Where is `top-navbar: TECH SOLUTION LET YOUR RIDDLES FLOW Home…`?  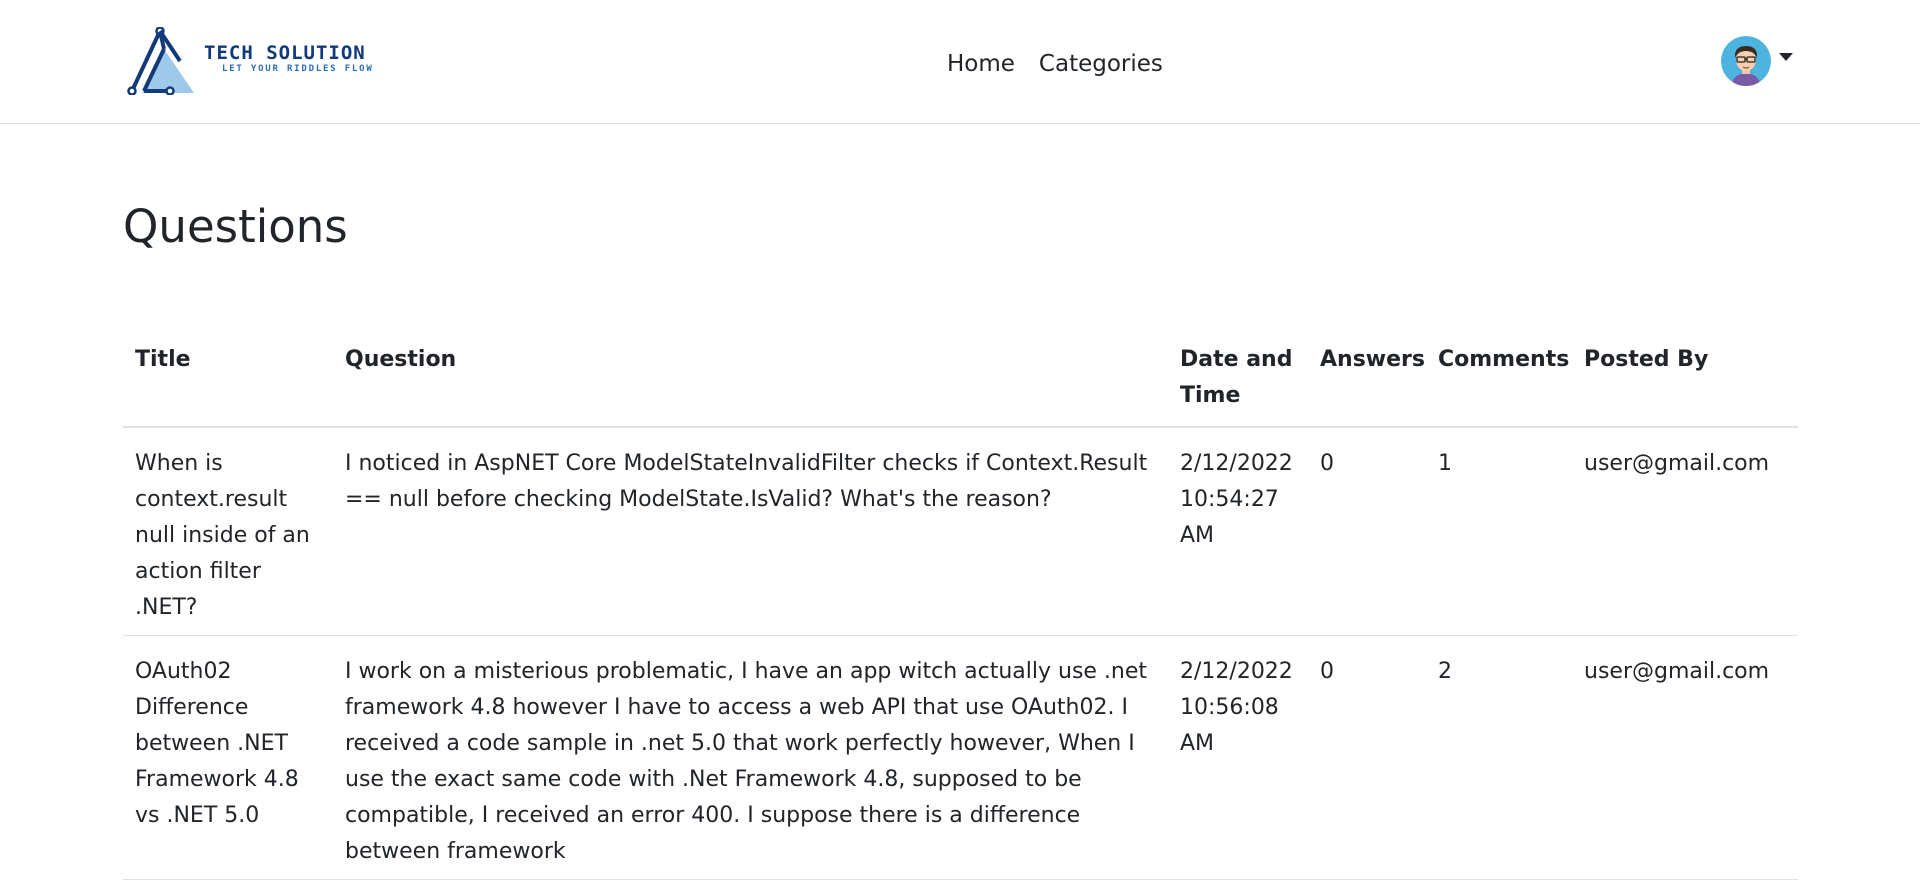
top-navbar: TECH SOLUTION LET YOUR RIDDLES FLOW Home… is located at coordinates (960, 62).